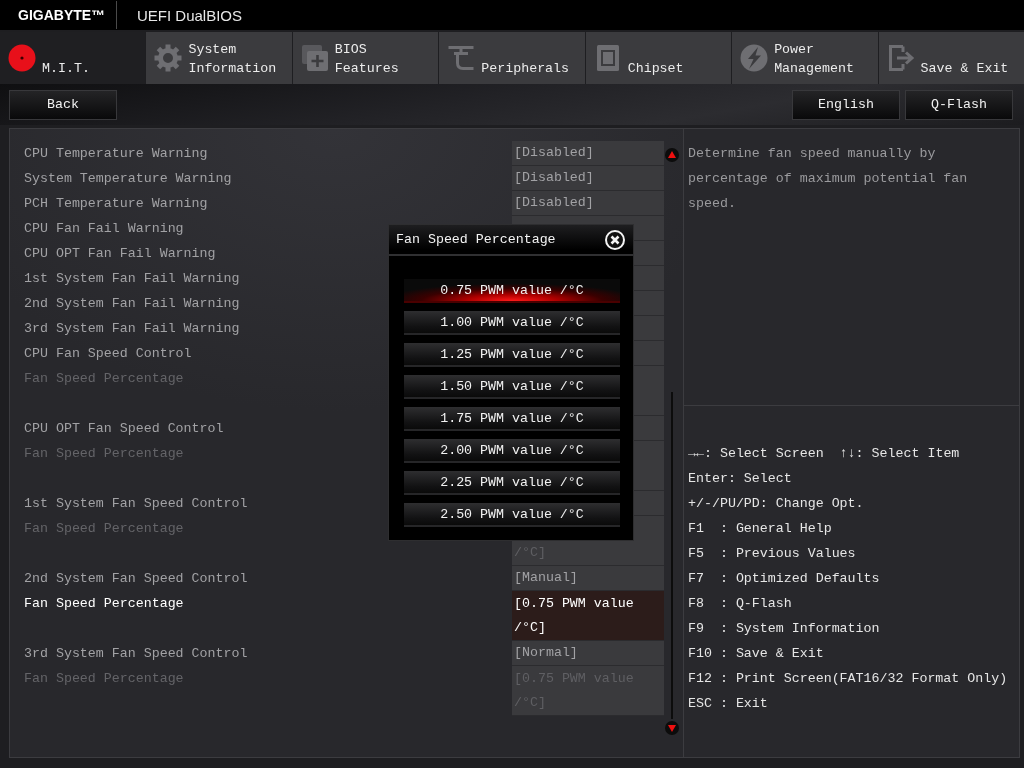 This screenshot has width=1024, height=768. Describe the element at coordinates (461, 58) in the screenshot. I see `cable-icon` at that location.